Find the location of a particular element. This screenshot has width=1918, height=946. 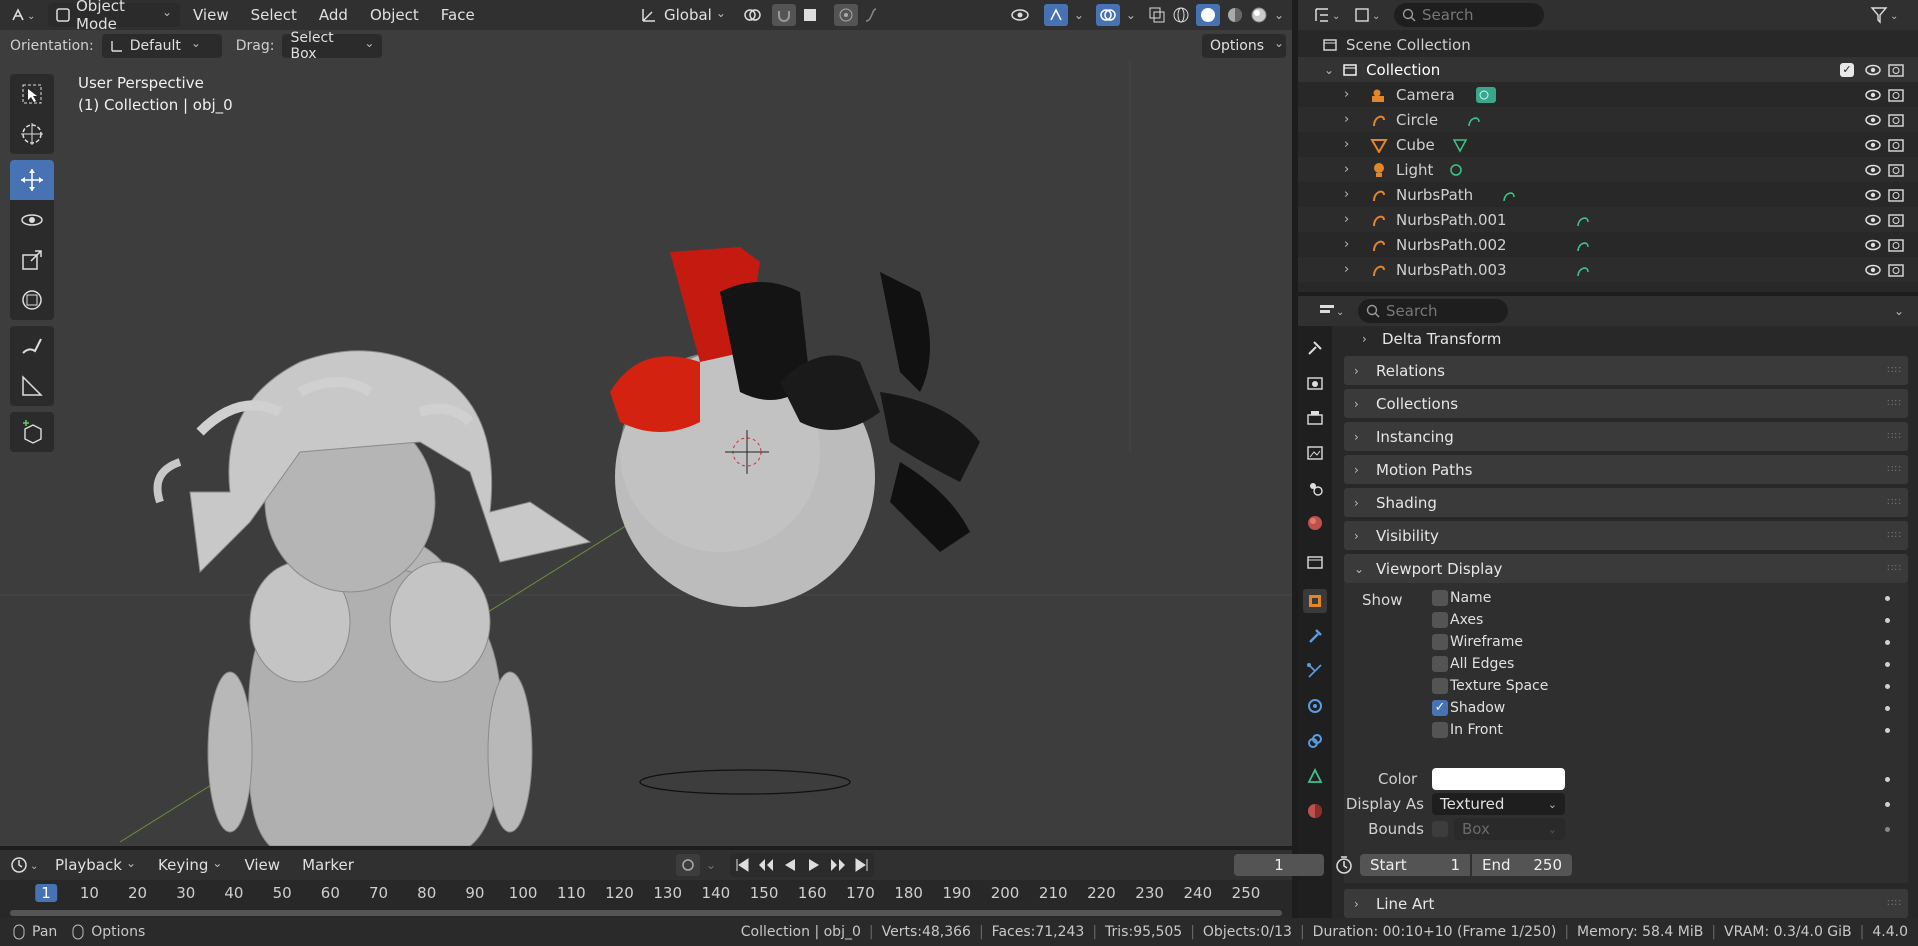

timeline-menu-playback: Playback is located at coordinates (95, 865).